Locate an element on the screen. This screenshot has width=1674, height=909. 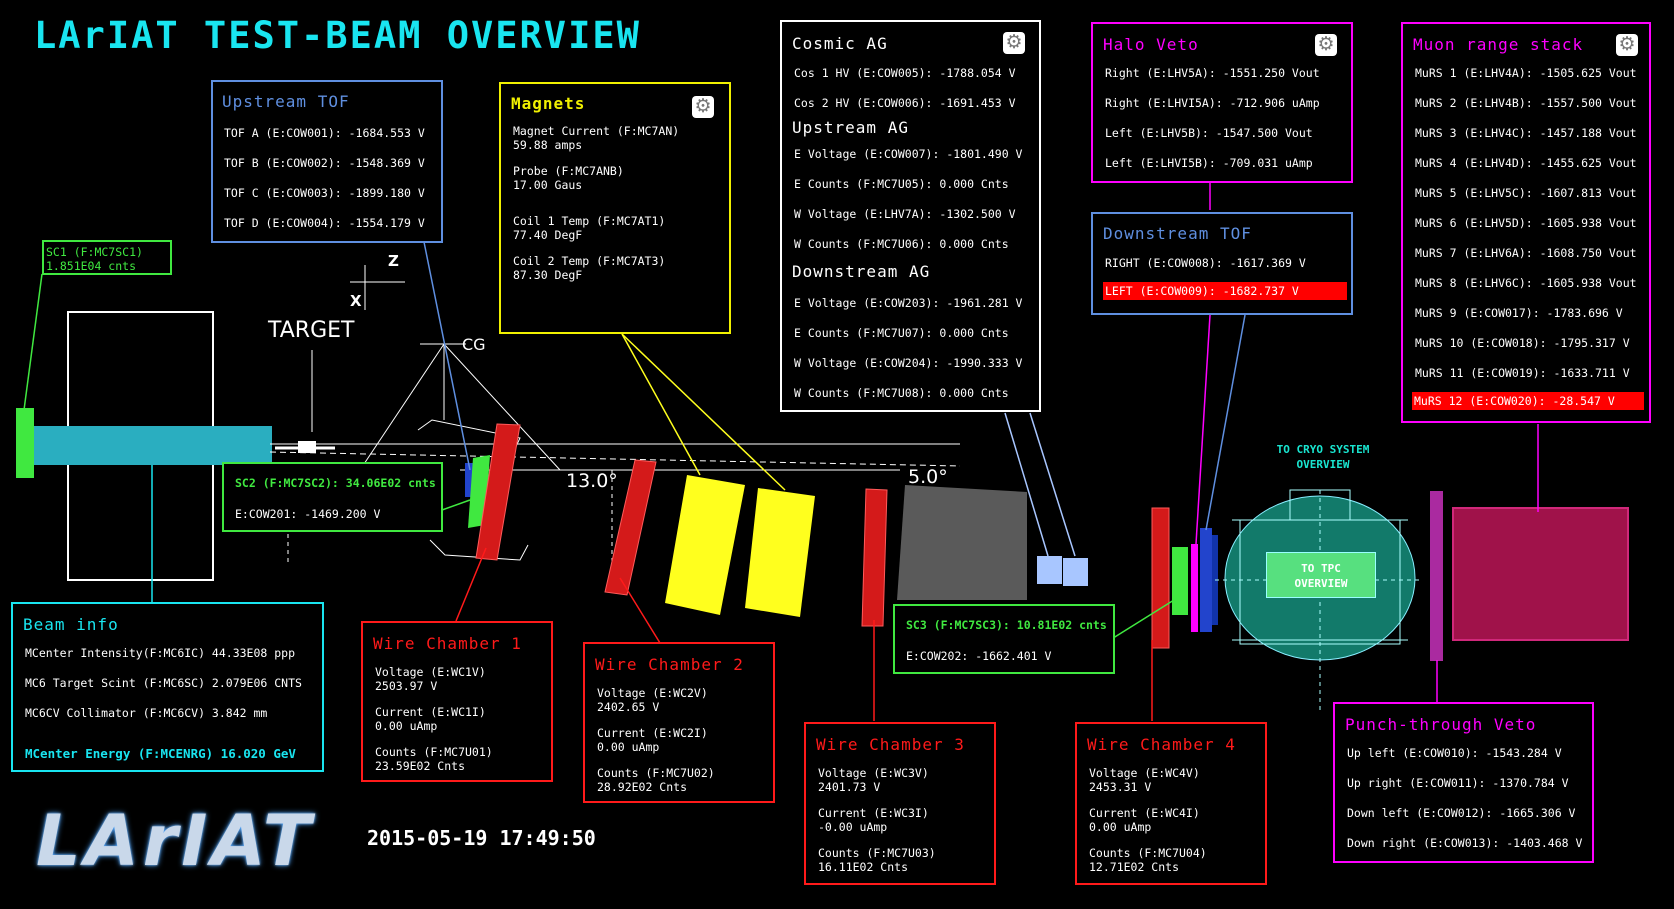
muon-settings-gear-icon is located at coordinates (1627, 44).